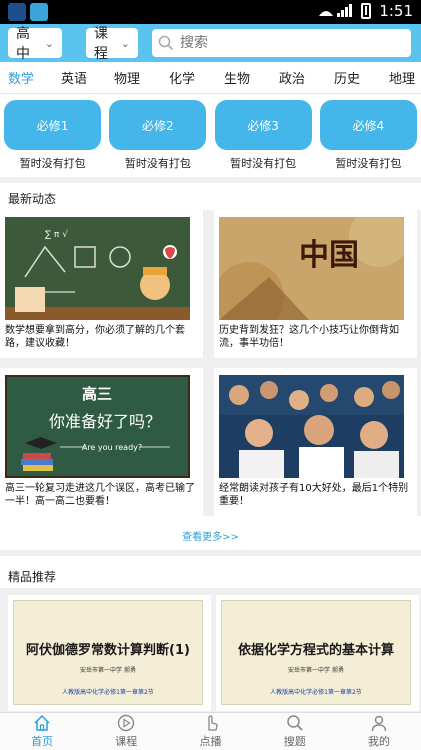 This screenshot has height=750, width=421. I want to click on nav-home: 首页, so click(42, 731).